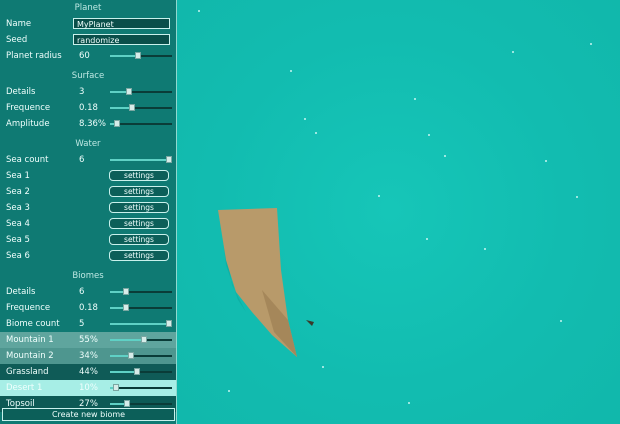 This screenshot has height=424, width=620. Describe the element at coordinates (27, 160) in the screenshot. I see `sea-count-label: Sea count` at that location.